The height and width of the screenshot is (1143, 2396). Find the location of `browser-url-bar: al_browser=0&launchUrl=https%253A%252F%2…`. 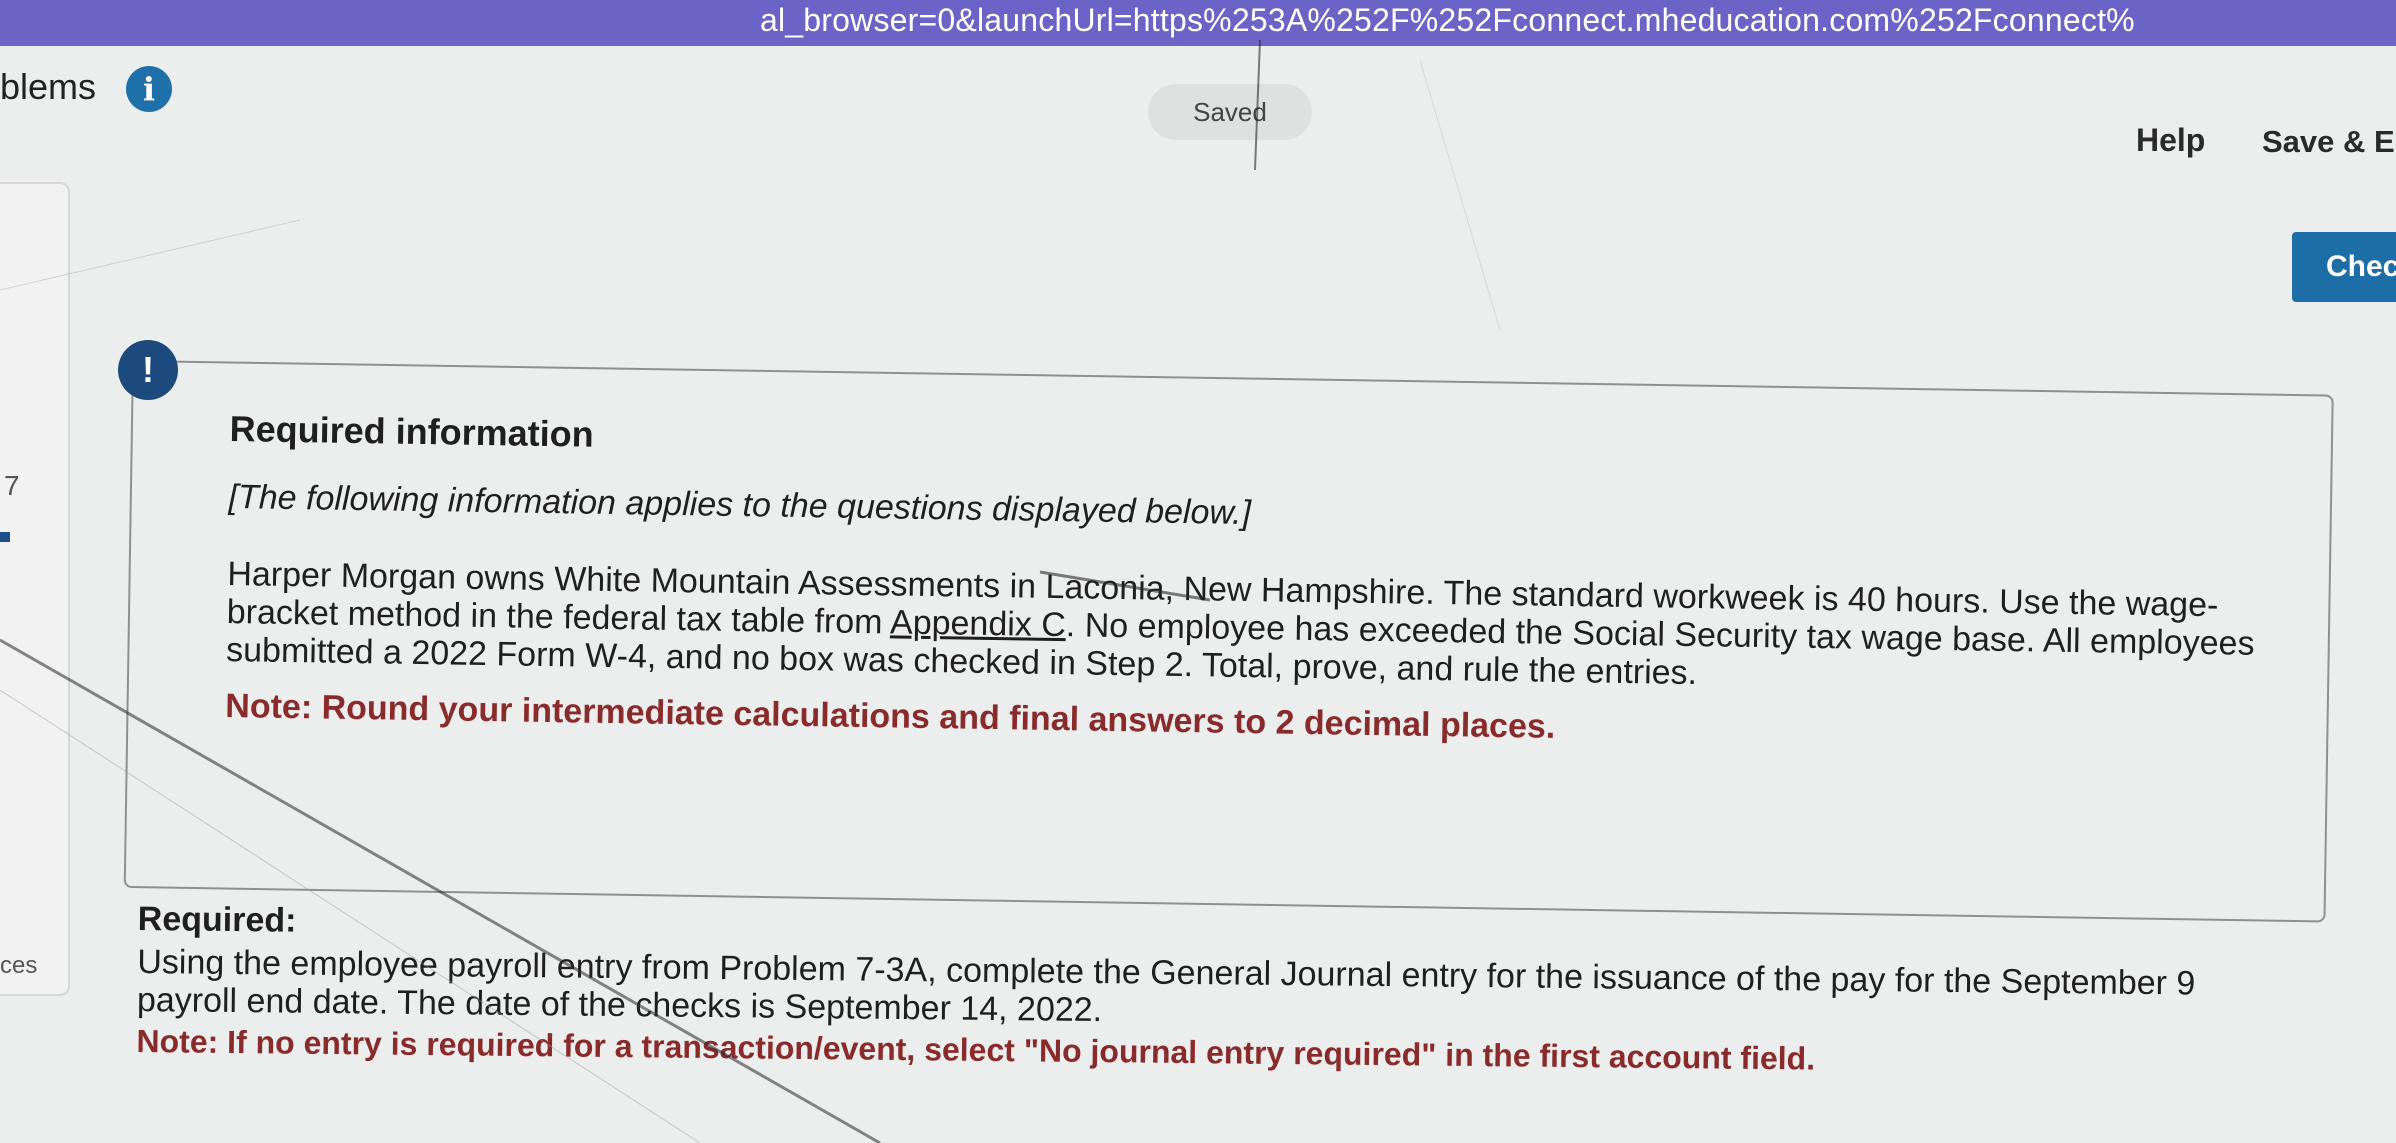

browser-url-bar: al_browser=0&launchUrl=https%253A%252F%2… is located at coordinates (1198, 23).